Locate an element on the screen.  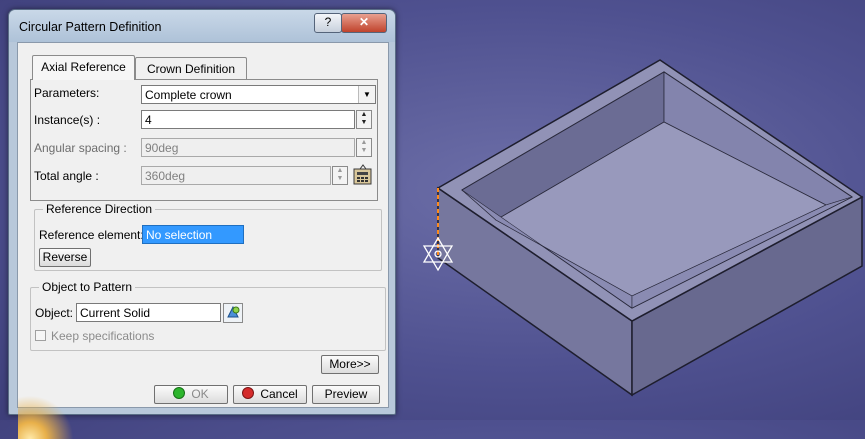
object-picker-icon is located at coordinates (233, 313).